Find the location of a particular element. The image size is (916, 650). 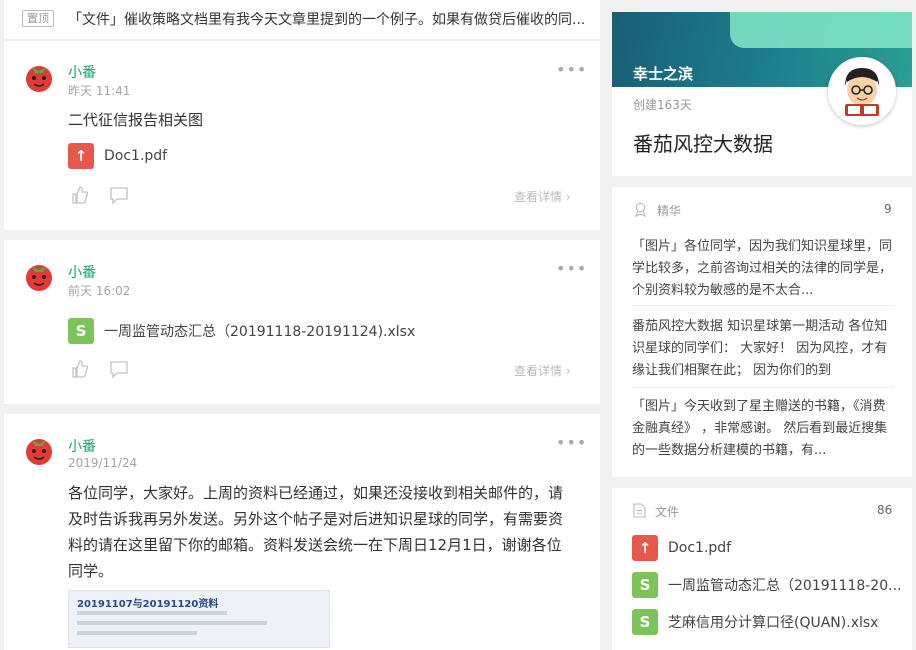

sidebar-file-item: S 芝麻信用分计算口径(QUAN).xlsx is located at coordinates (755, 622).